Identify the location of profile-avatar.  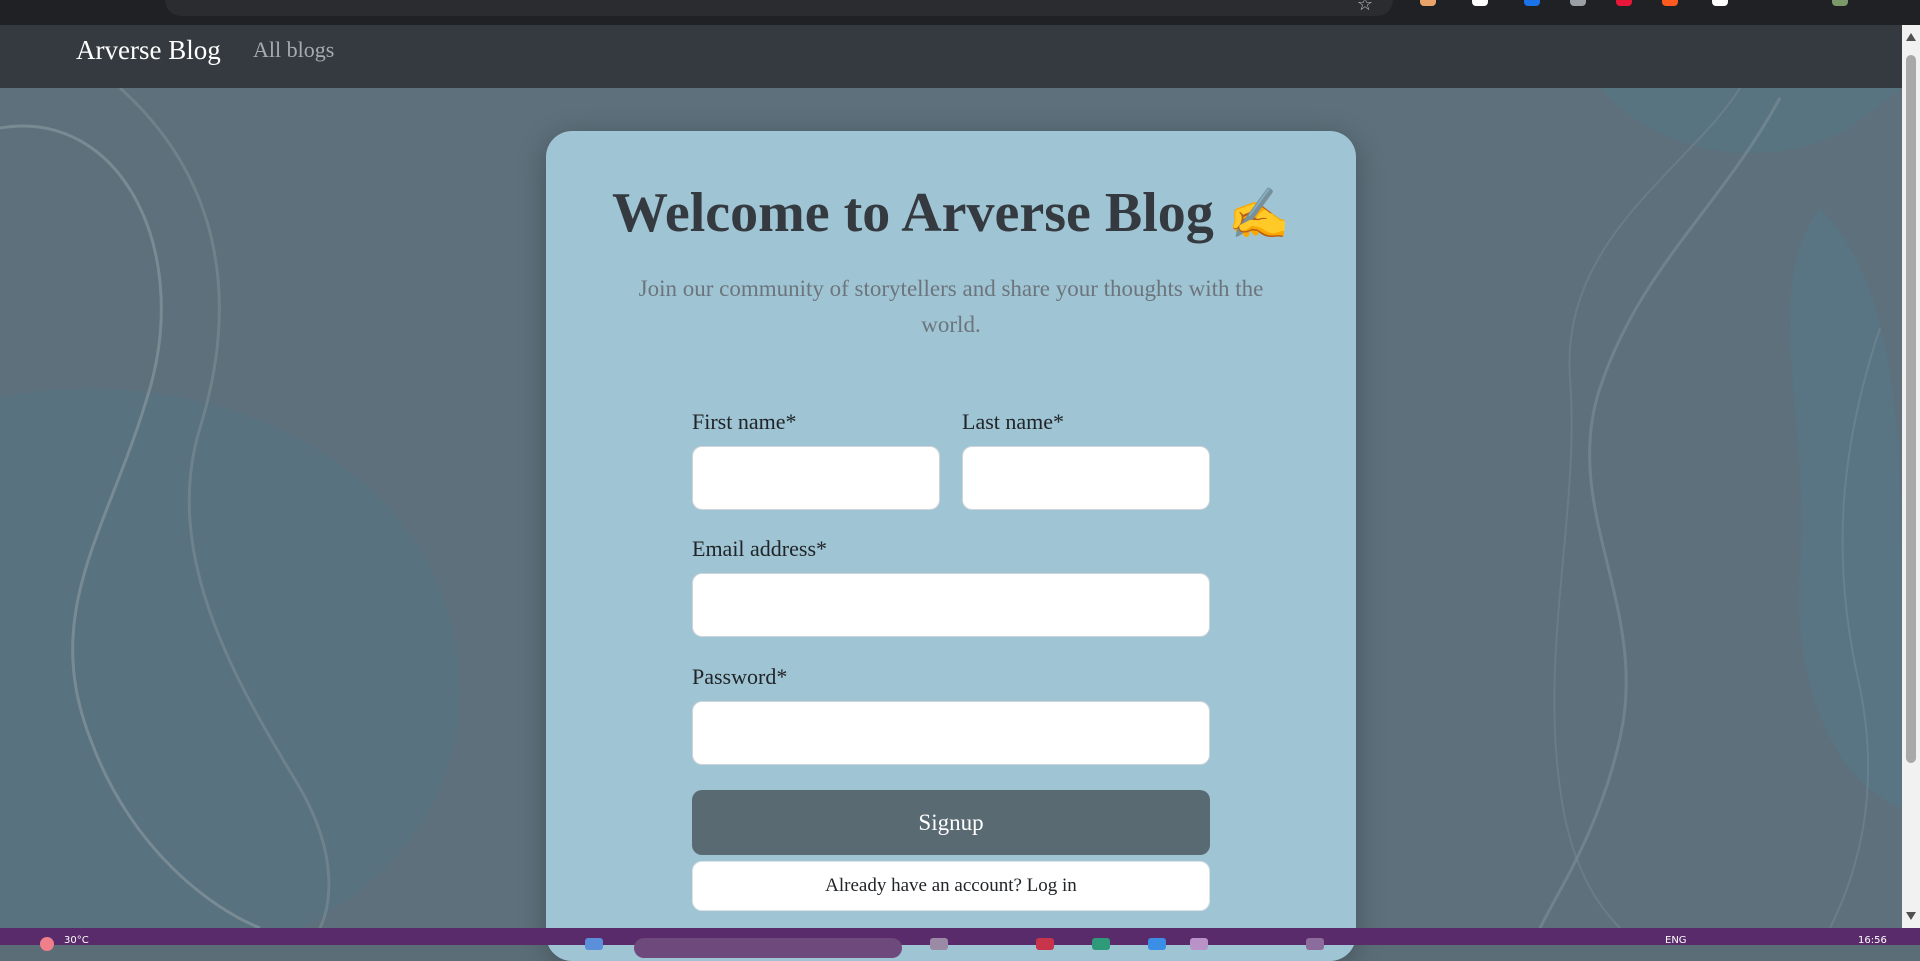
(1840, 3).